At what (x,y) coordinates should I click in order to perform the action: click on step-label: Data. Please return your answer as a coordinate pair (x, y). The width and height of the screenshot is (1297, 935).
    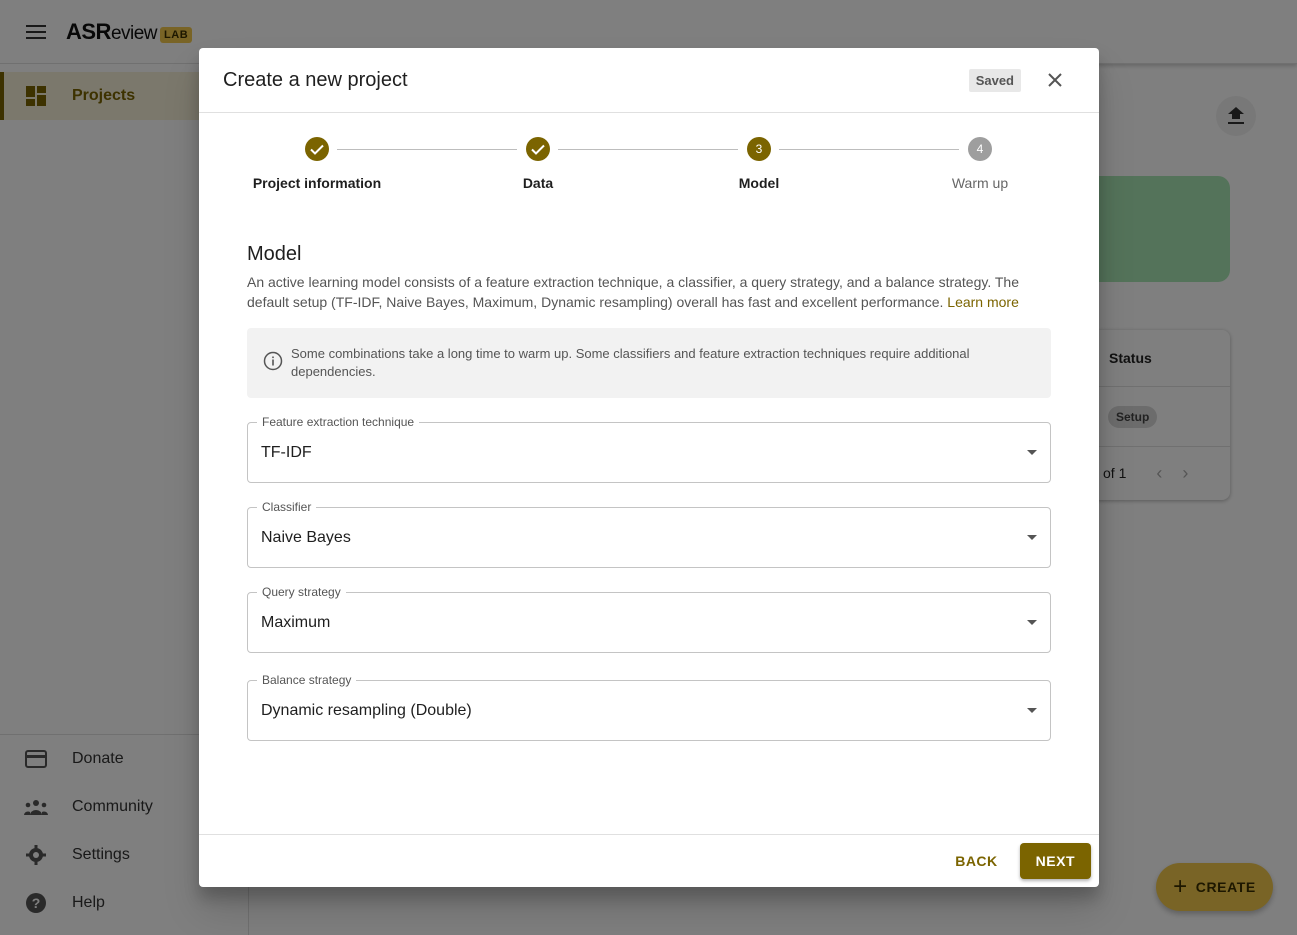
    Looking at the image, I should click on (538, 183).